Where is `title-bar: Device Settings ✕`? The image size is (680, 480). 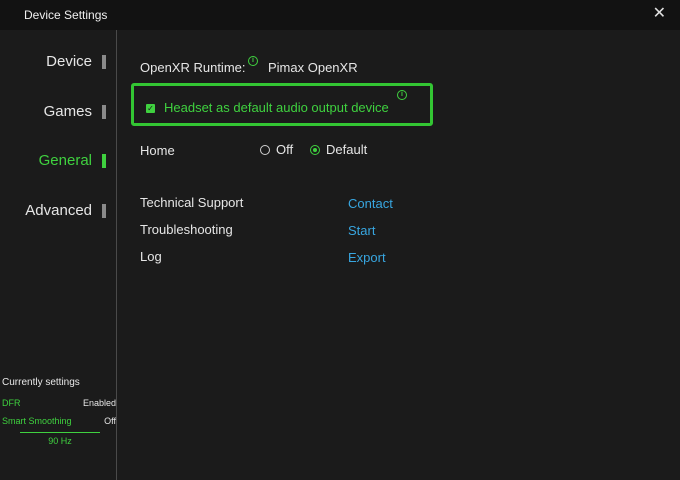
title-bar: Device Settings ✕ is located at coordinates (340, 15).